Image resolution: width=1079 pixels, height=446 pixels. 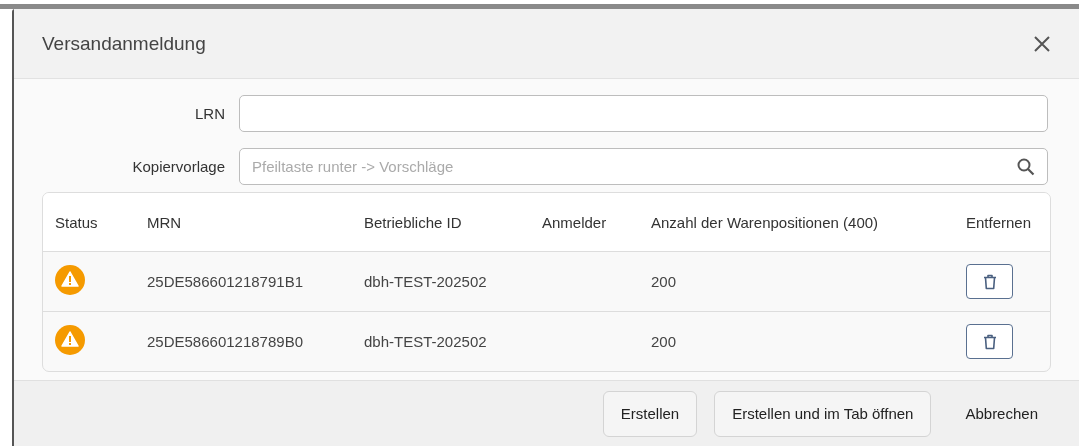 What do you see at coordinates (77, 222) in the screenshot?
I see `column-header: Status` at bounding box center [77, 222].